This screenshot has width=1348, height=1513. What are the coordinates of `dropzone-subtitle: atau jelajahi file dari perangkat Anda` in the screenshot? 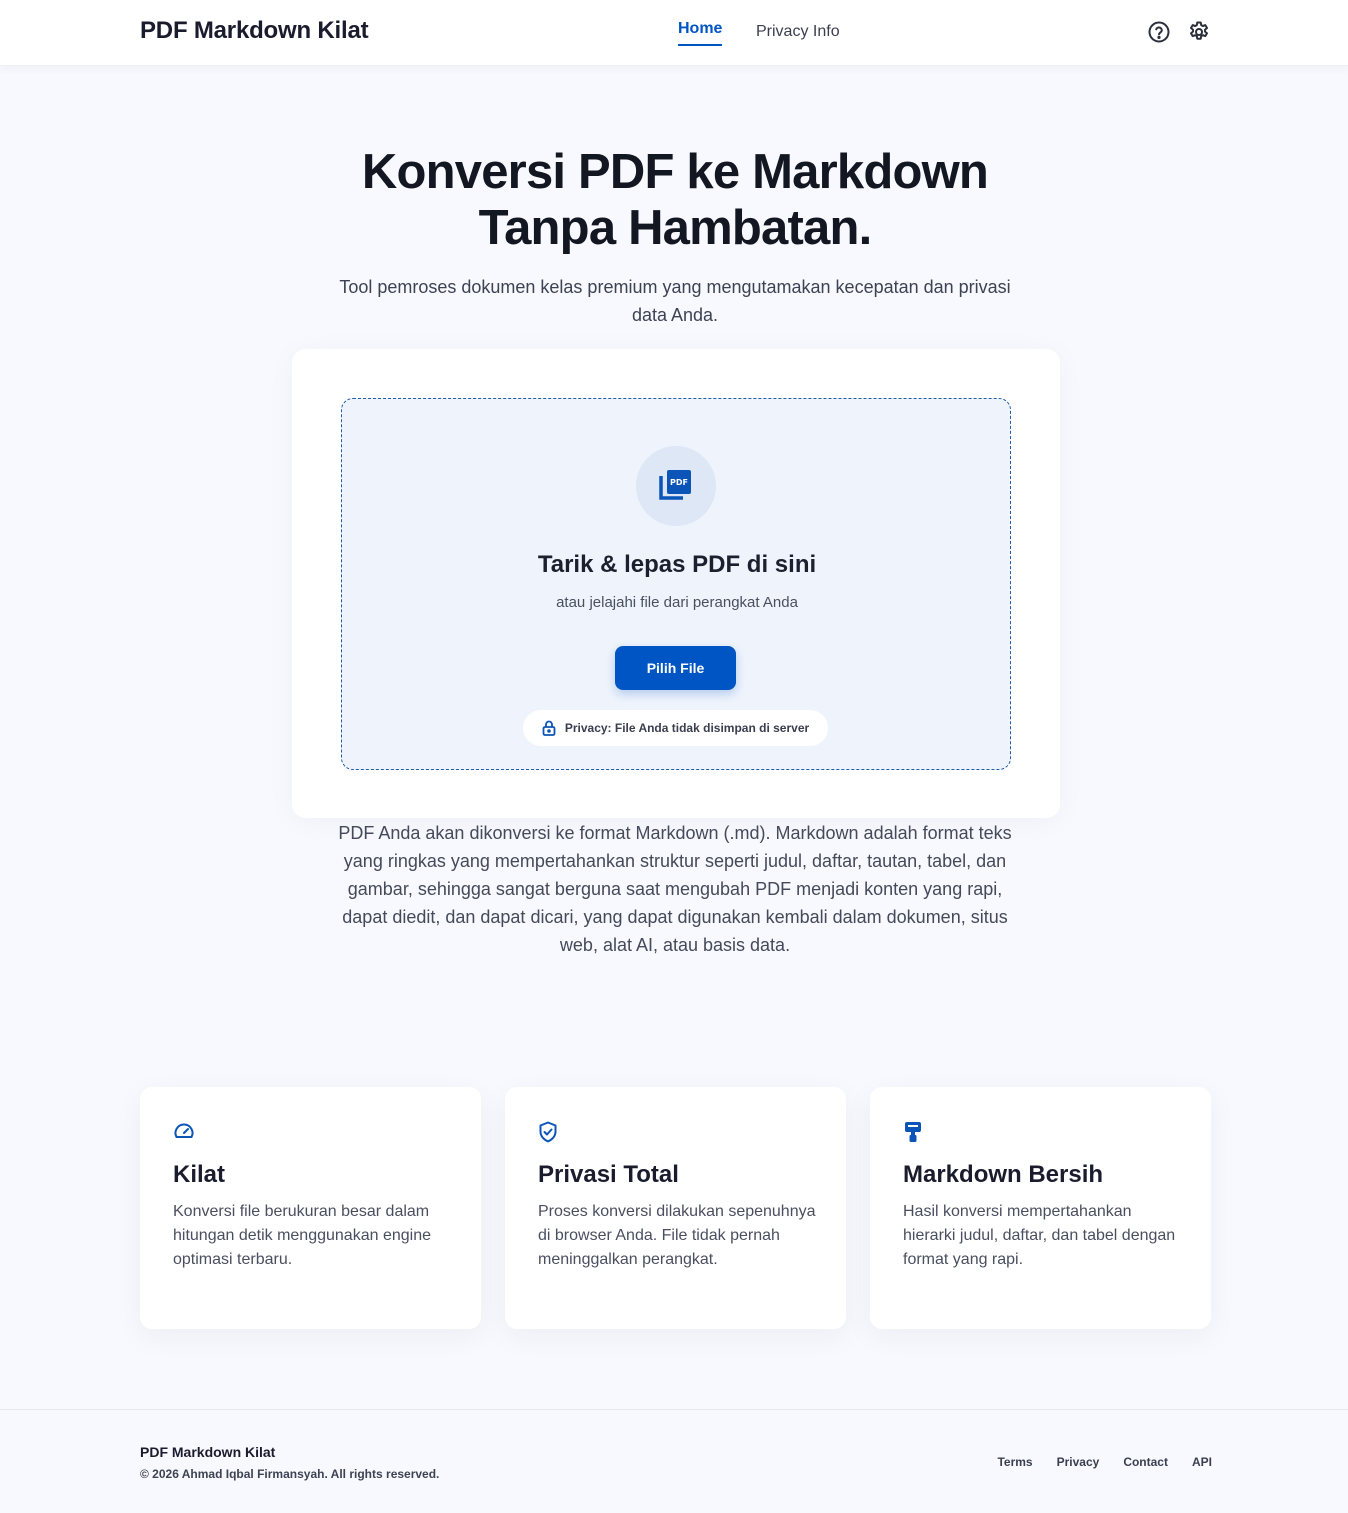 It's located at (677, 602).